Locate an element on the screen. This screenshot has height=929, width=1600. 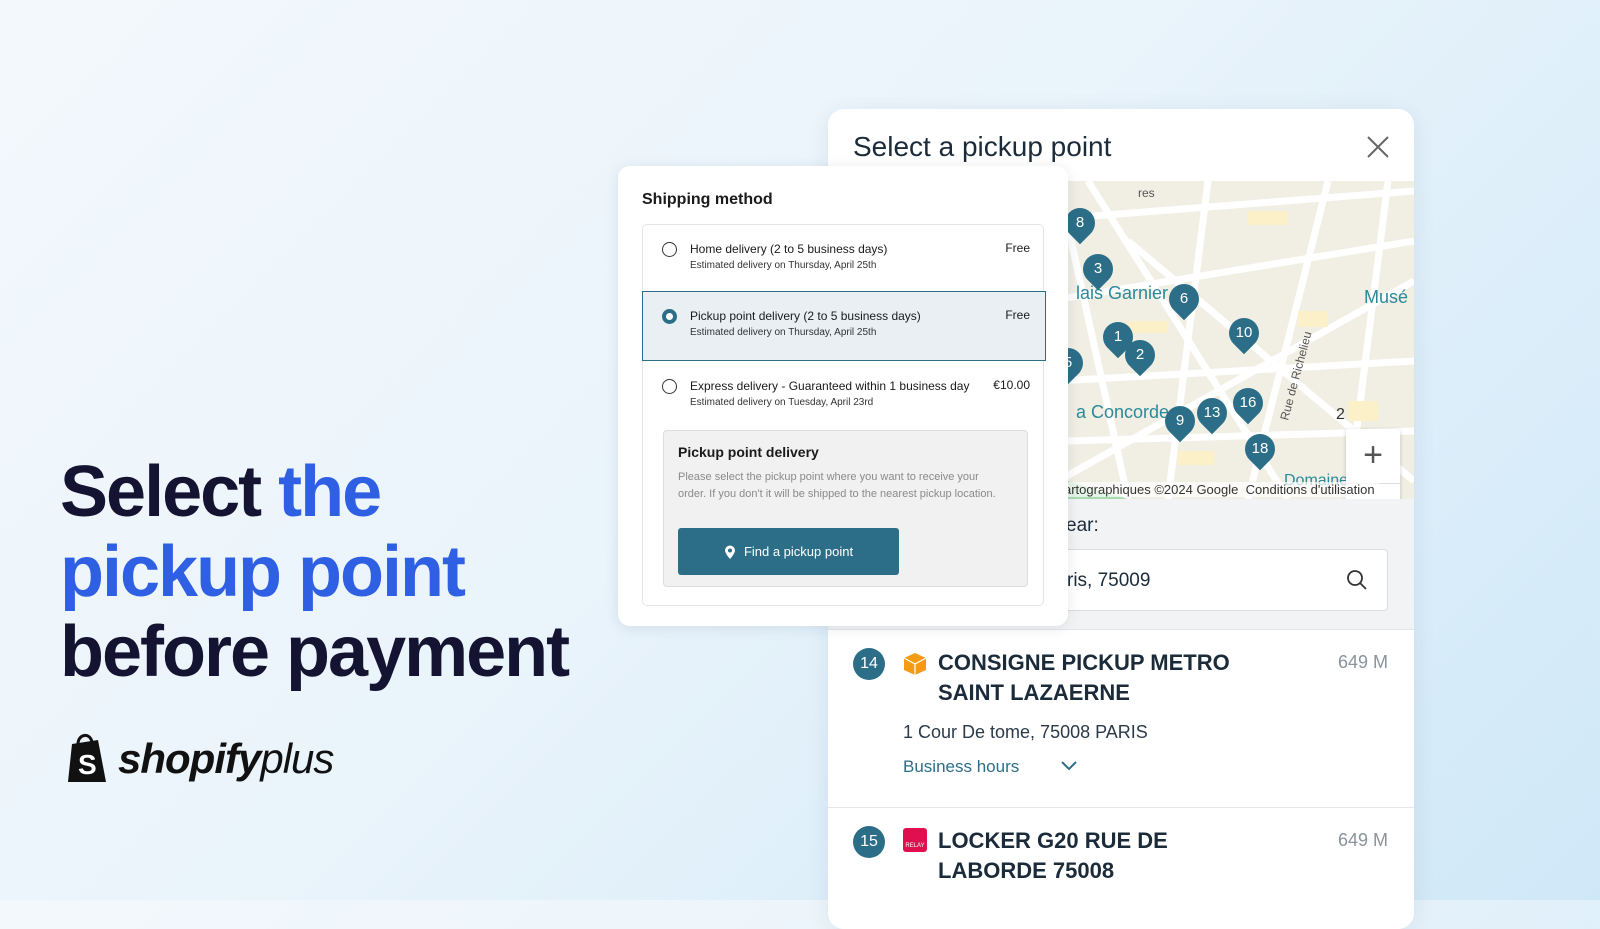
map-label-garnier: lais Garnier is located at coordinates (1122, 293).